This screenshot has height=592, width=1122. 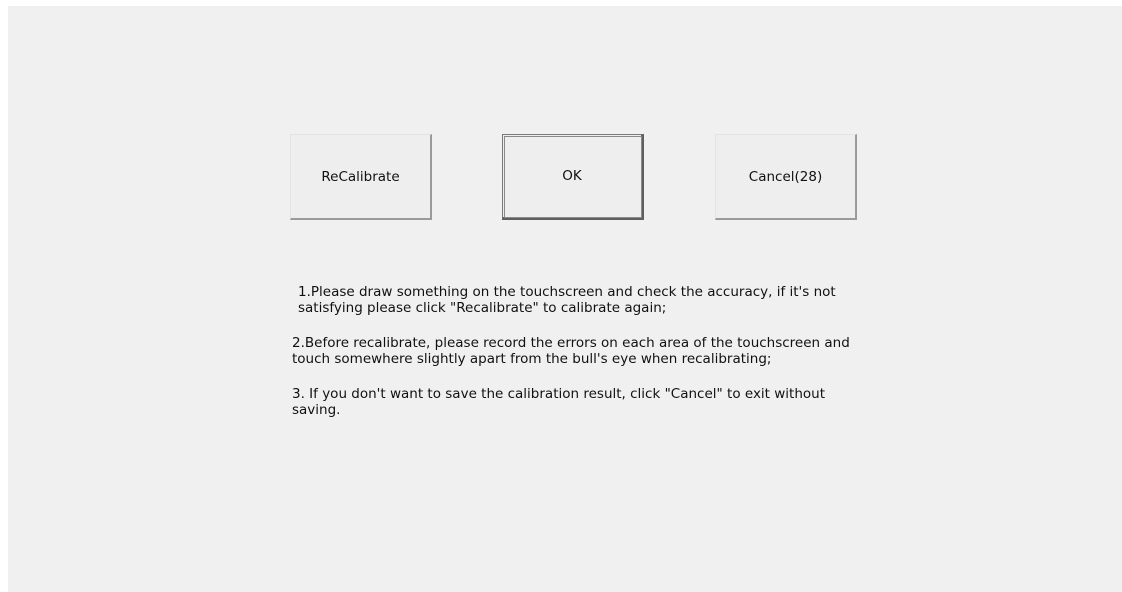 I want to click on recalibrate-button: ReCalibrate, so click(x=361, y=177).